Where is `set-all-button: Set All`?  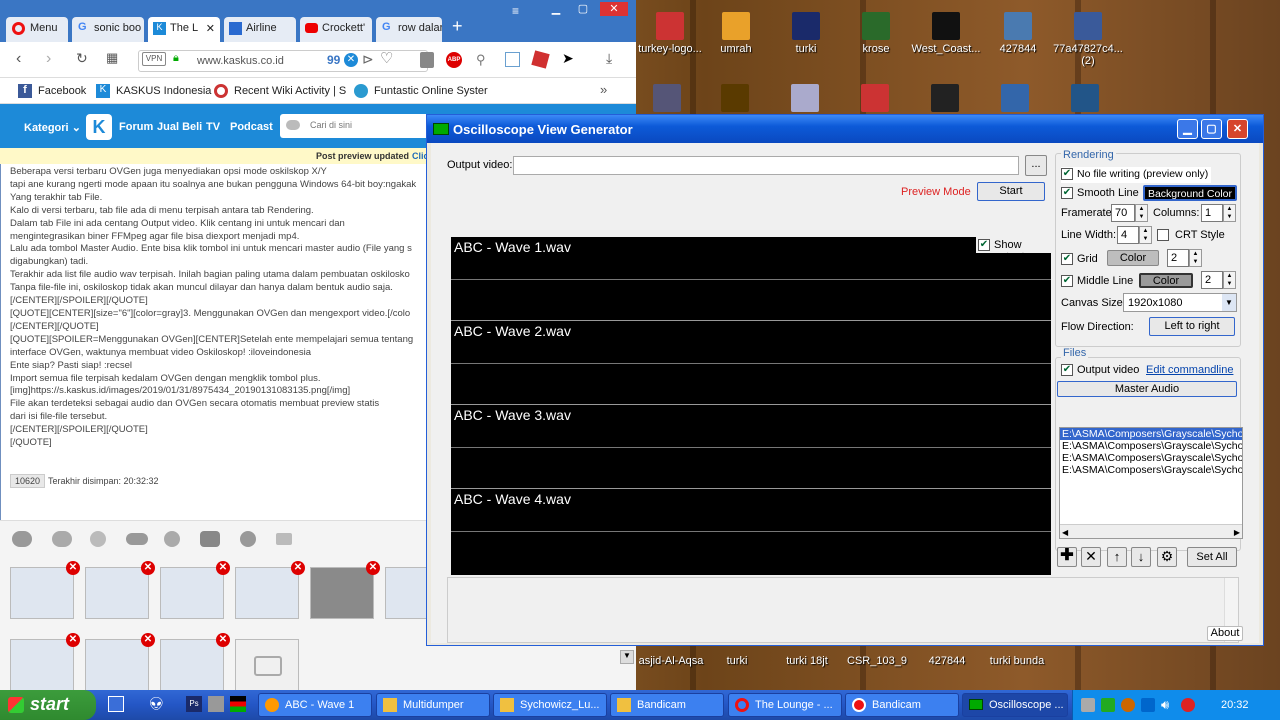
set-all-button: Set All is located at coordinates (1212, 557).